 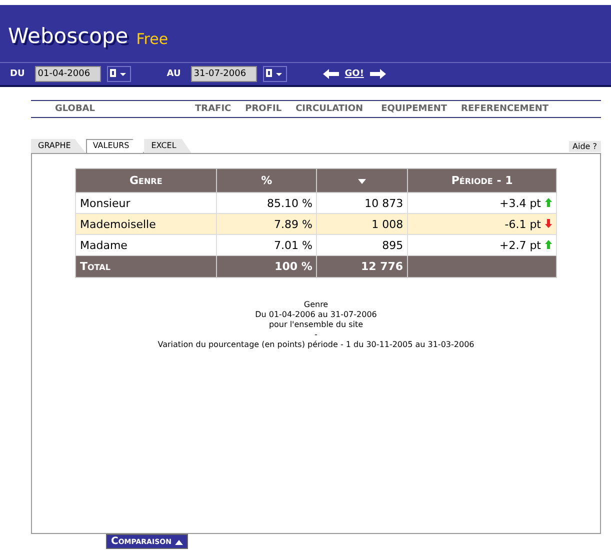 I want to click on caption-line: Du 01-04-2006 au 31-07-2006, so click(x=316, y=315).